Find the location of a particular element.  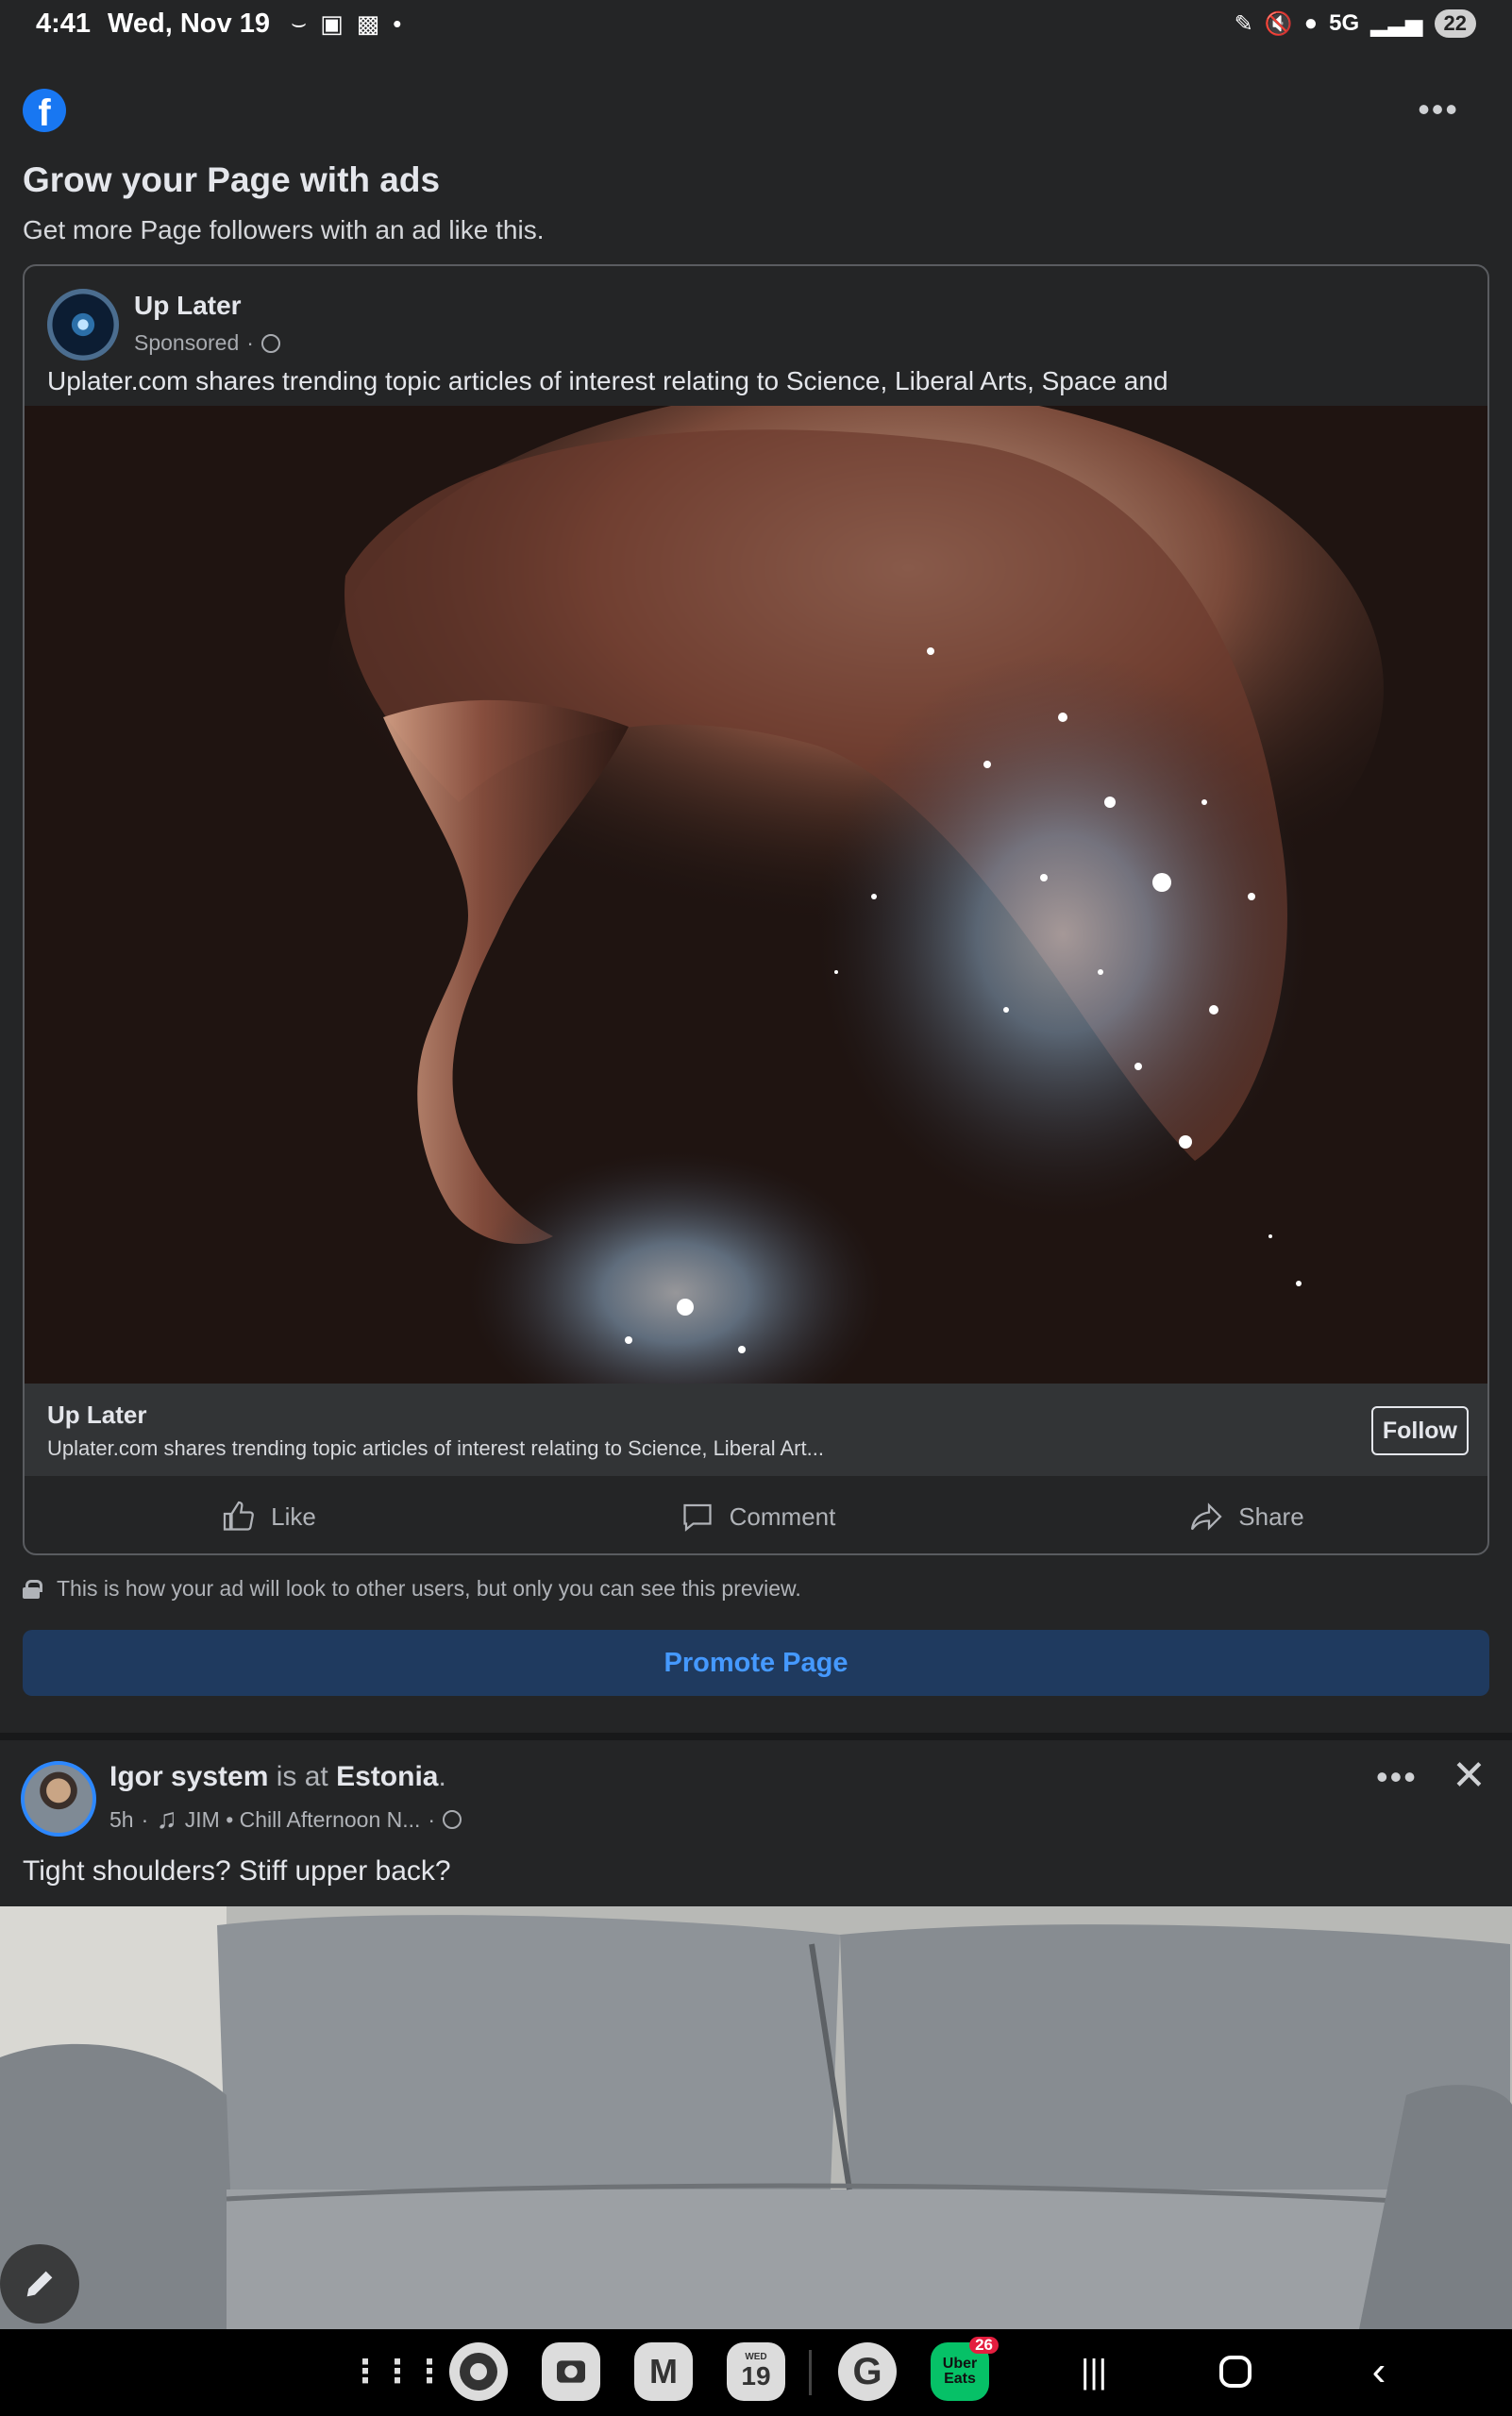

screenshot-icon: ▣ is located at coordinates (332, 23).